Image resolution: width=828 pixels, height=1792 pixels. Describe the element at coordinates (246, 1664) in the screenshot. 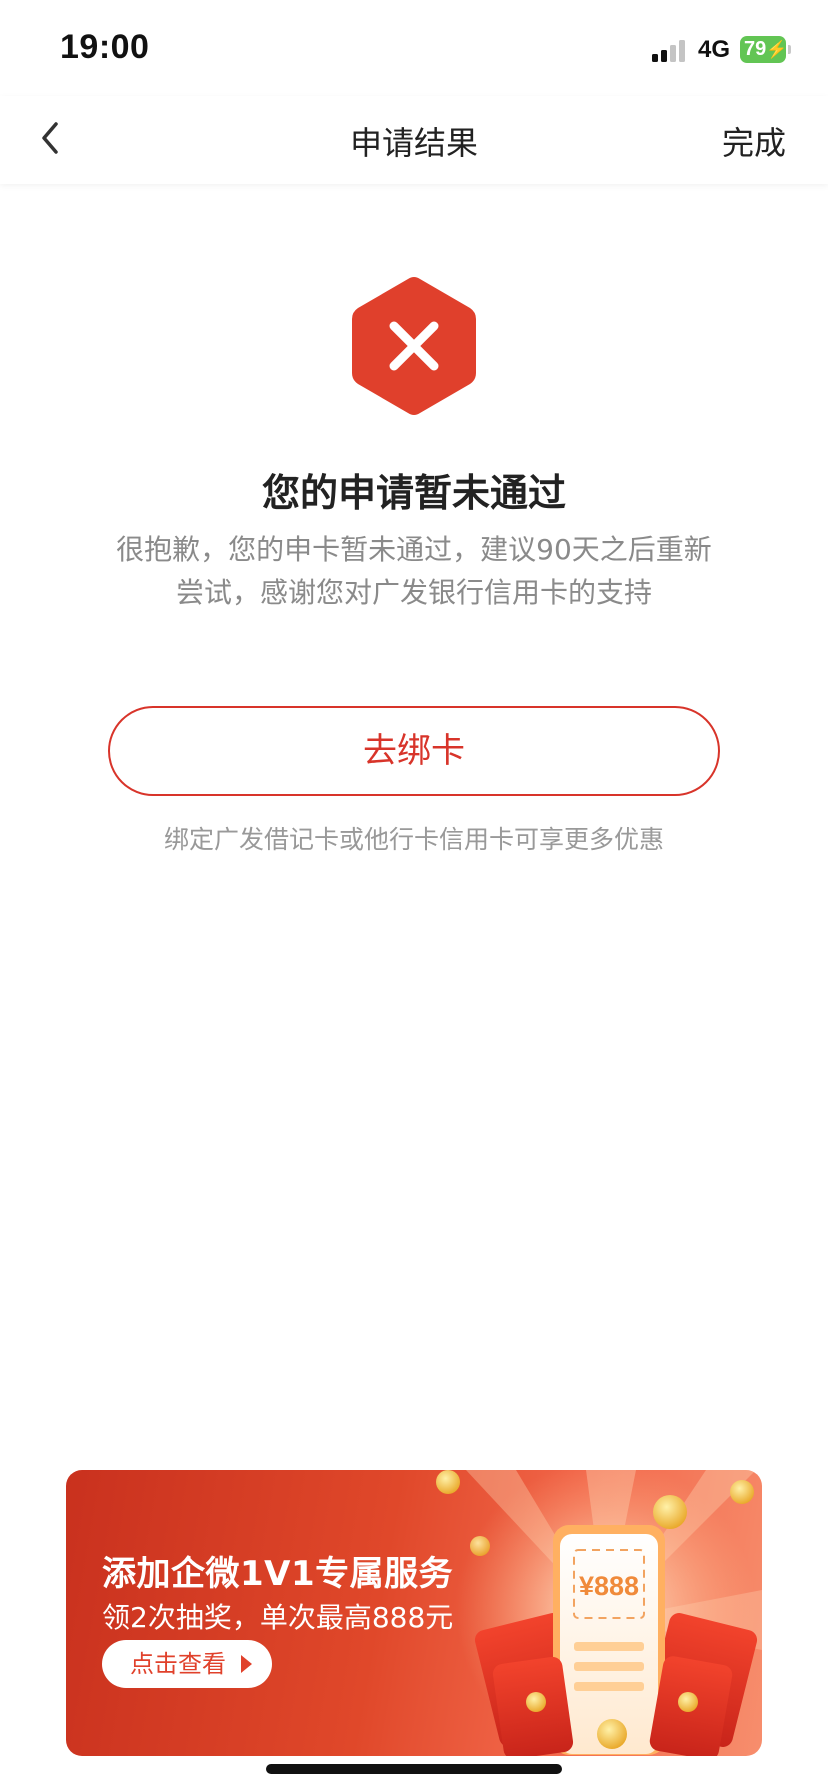

I see `play-arrow-icon` at that location.